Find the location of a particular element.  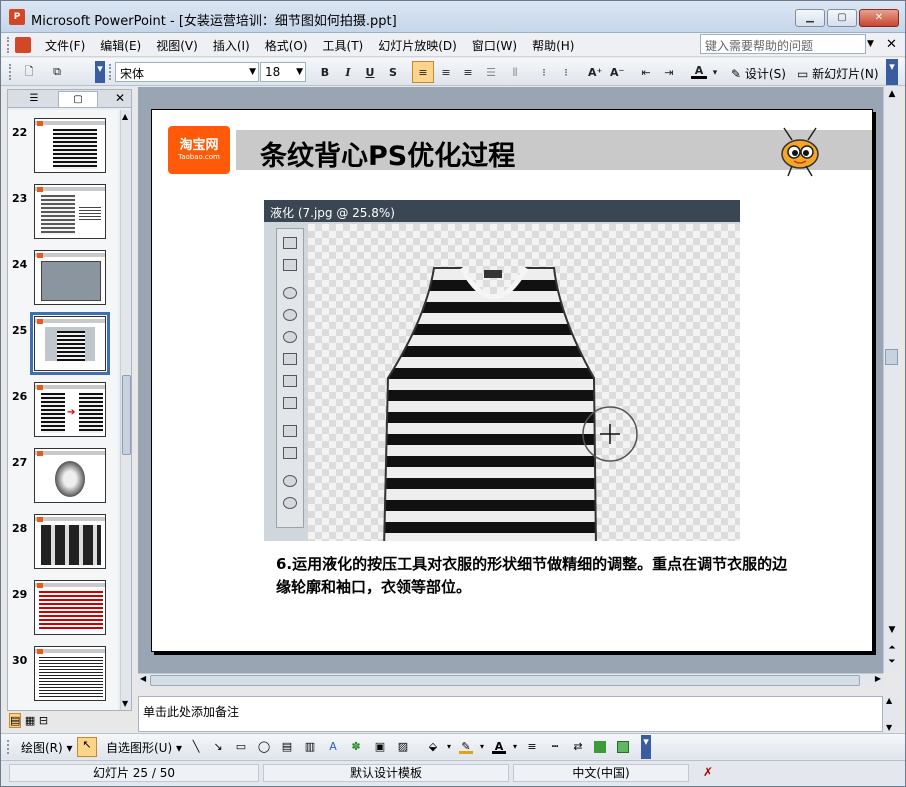

bold-button: B is located at coordinates (325, 73).